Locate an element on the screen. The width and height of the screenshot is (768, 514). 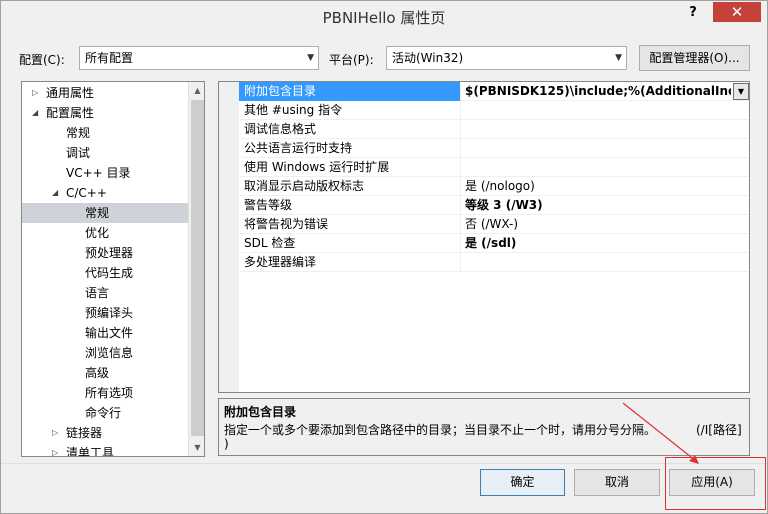
config-select: 所有配置 ▼ is located at coordinates (199, 58).